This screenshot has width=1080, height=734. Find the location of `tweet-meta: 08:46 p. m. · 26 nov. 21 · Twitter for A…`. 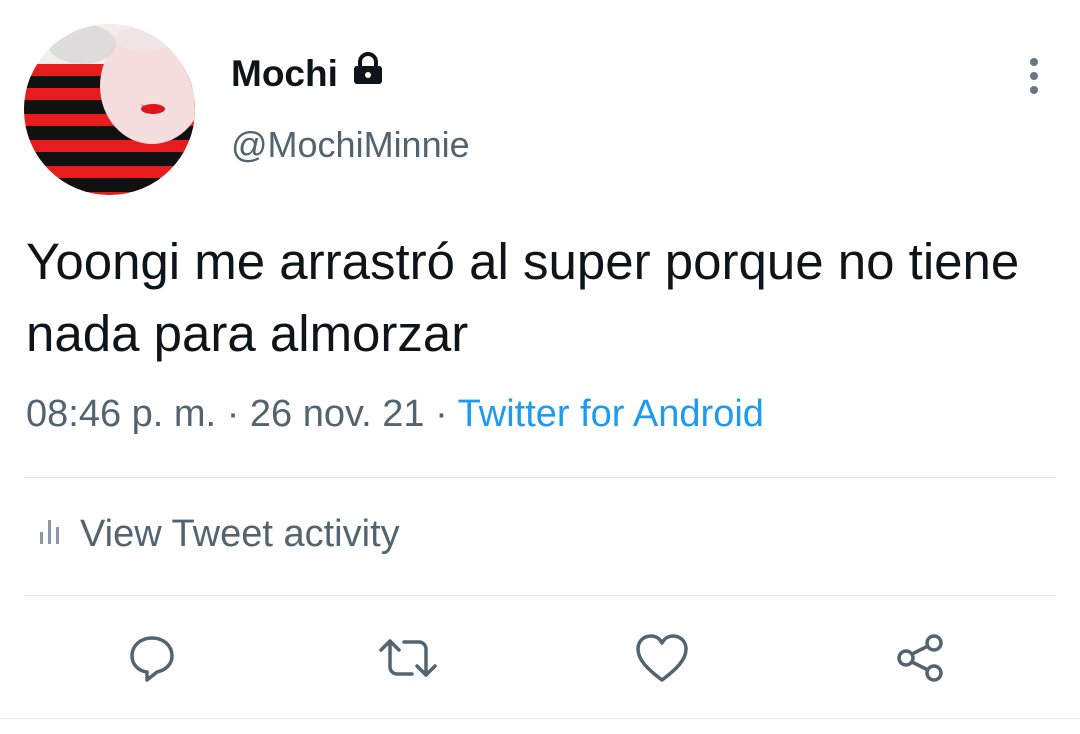

tweet-meta: 08:46 p. m. · 26 nov. 21 · Twitter for A… is located at coordinates (395, 414).